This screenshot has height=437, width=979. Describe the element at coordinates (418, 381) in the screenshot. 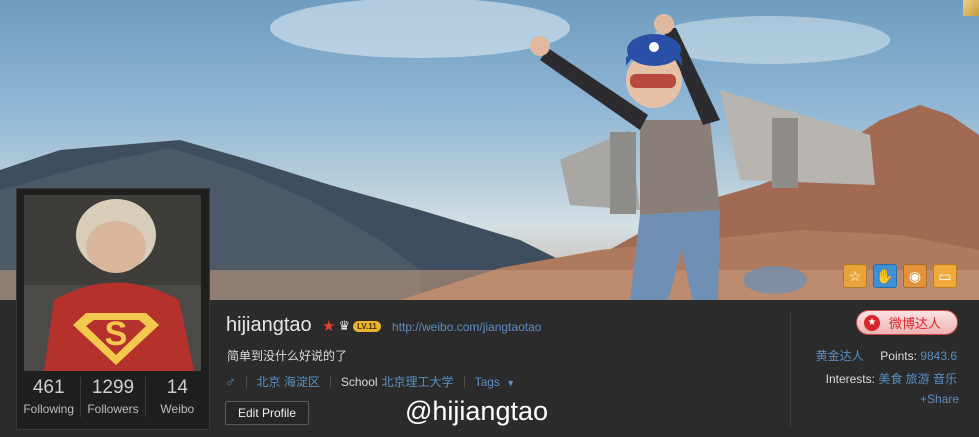

I see `school-link: 北京理工大学` at that location.